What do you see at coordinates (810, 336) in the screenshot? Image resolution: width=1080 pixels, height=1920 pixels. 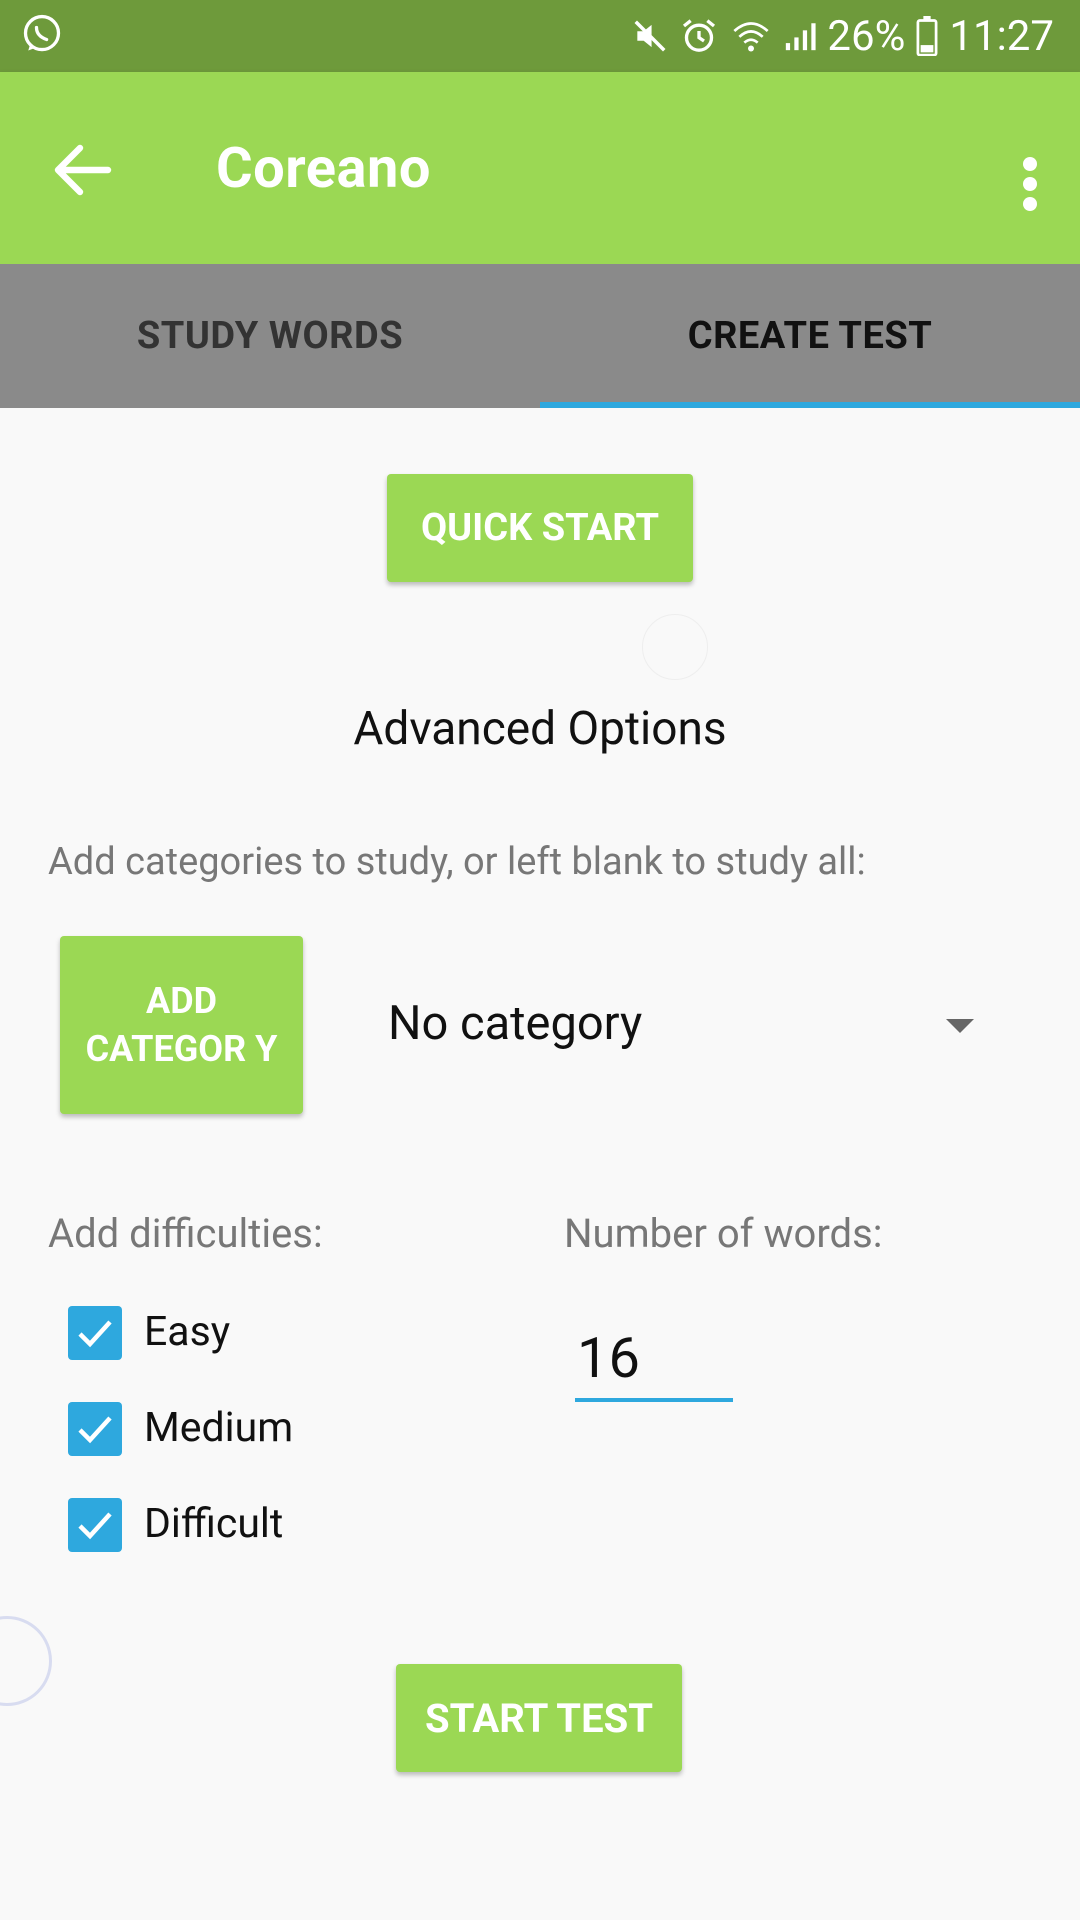 I see `tab-create-test: CREATE TEST` at bounding box center [810, 336].